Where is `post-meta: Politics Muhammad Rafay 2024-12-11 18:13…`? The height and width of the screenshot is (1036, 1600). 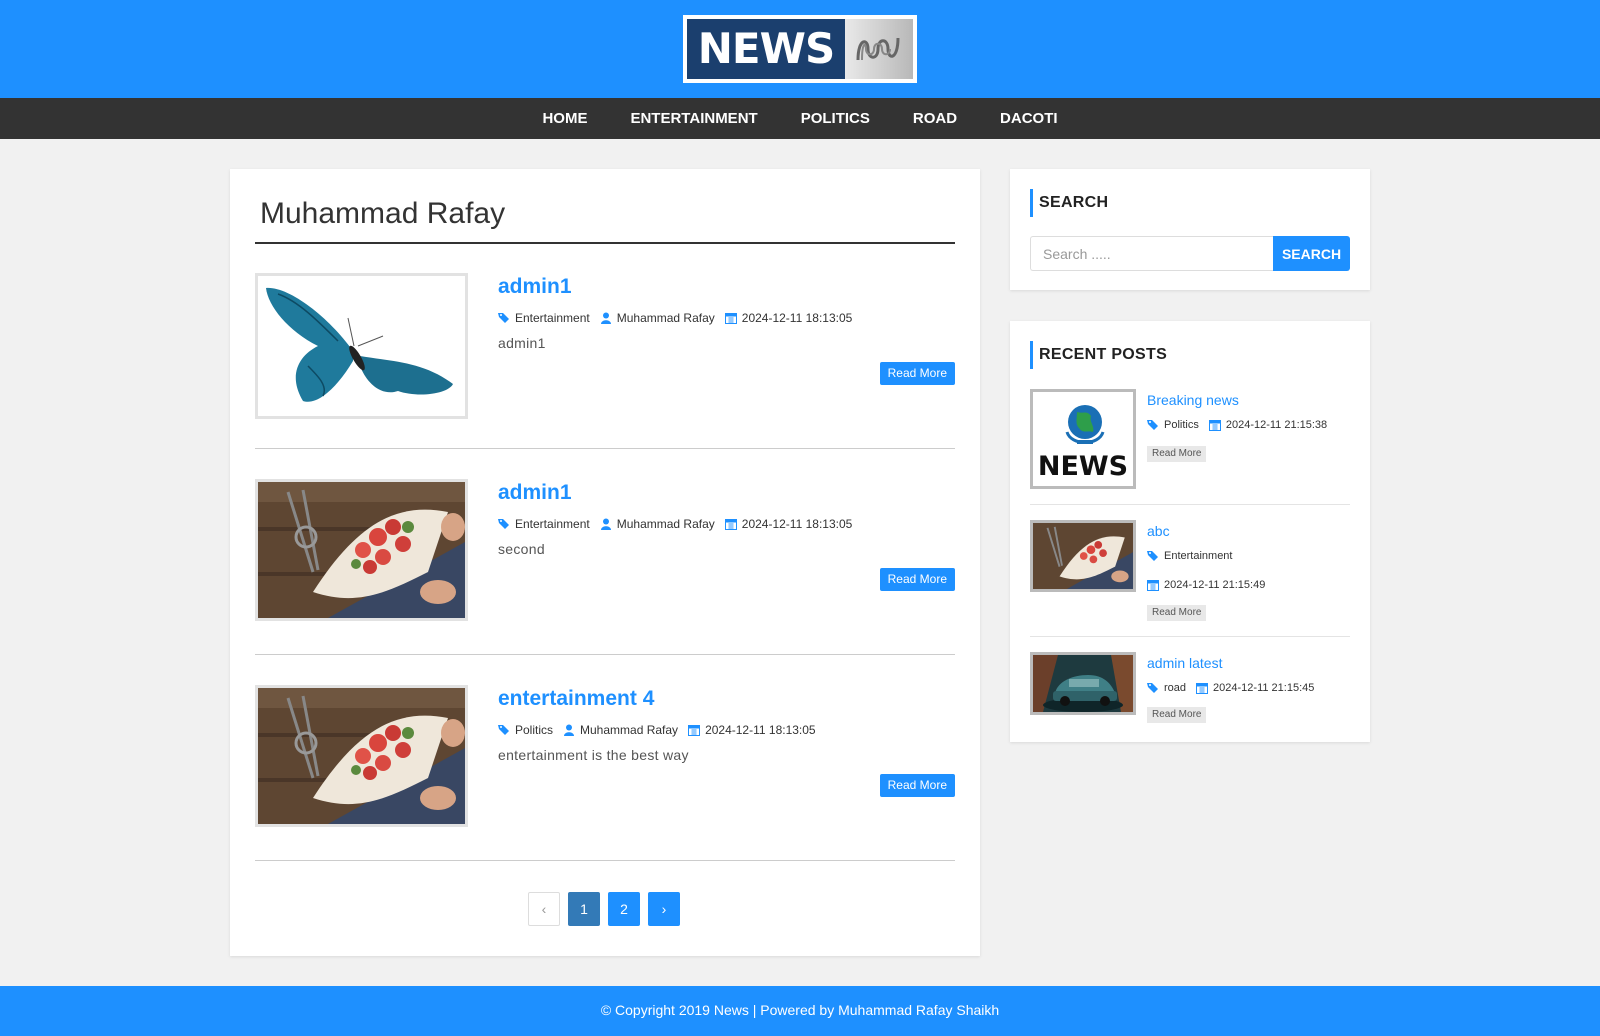 post-meta: Politics Muhammad Rafay 2024-12-11 18:13… is located at coordinates (662, 730).